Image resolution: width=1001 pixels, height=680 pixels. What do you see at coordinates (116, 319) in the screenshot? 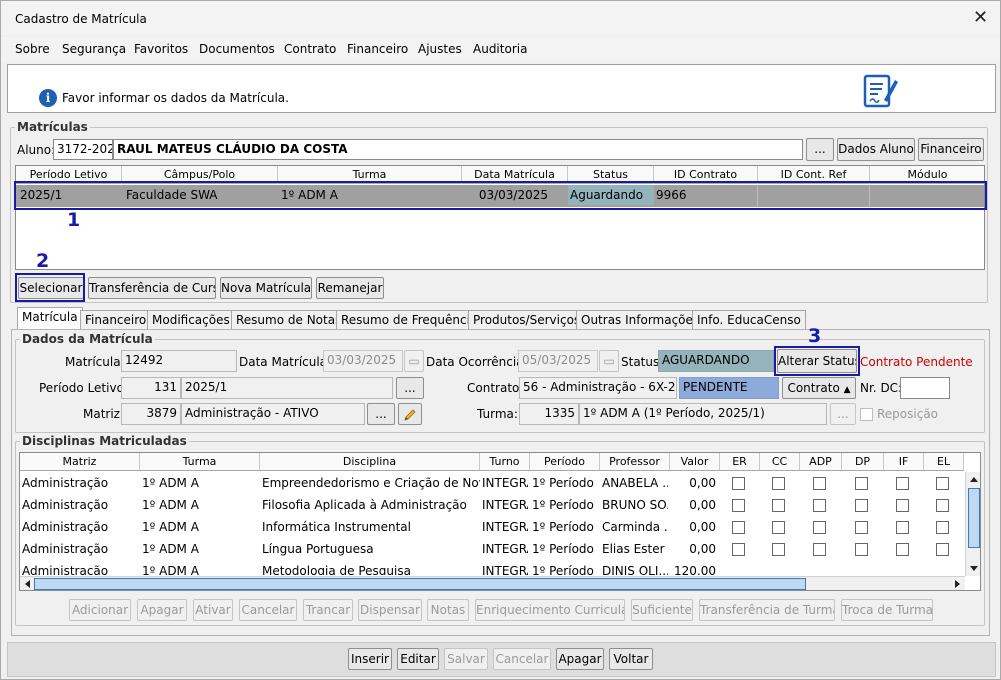
I see `tab-financeiro: Financeiro` at bounding box center [116, 319].